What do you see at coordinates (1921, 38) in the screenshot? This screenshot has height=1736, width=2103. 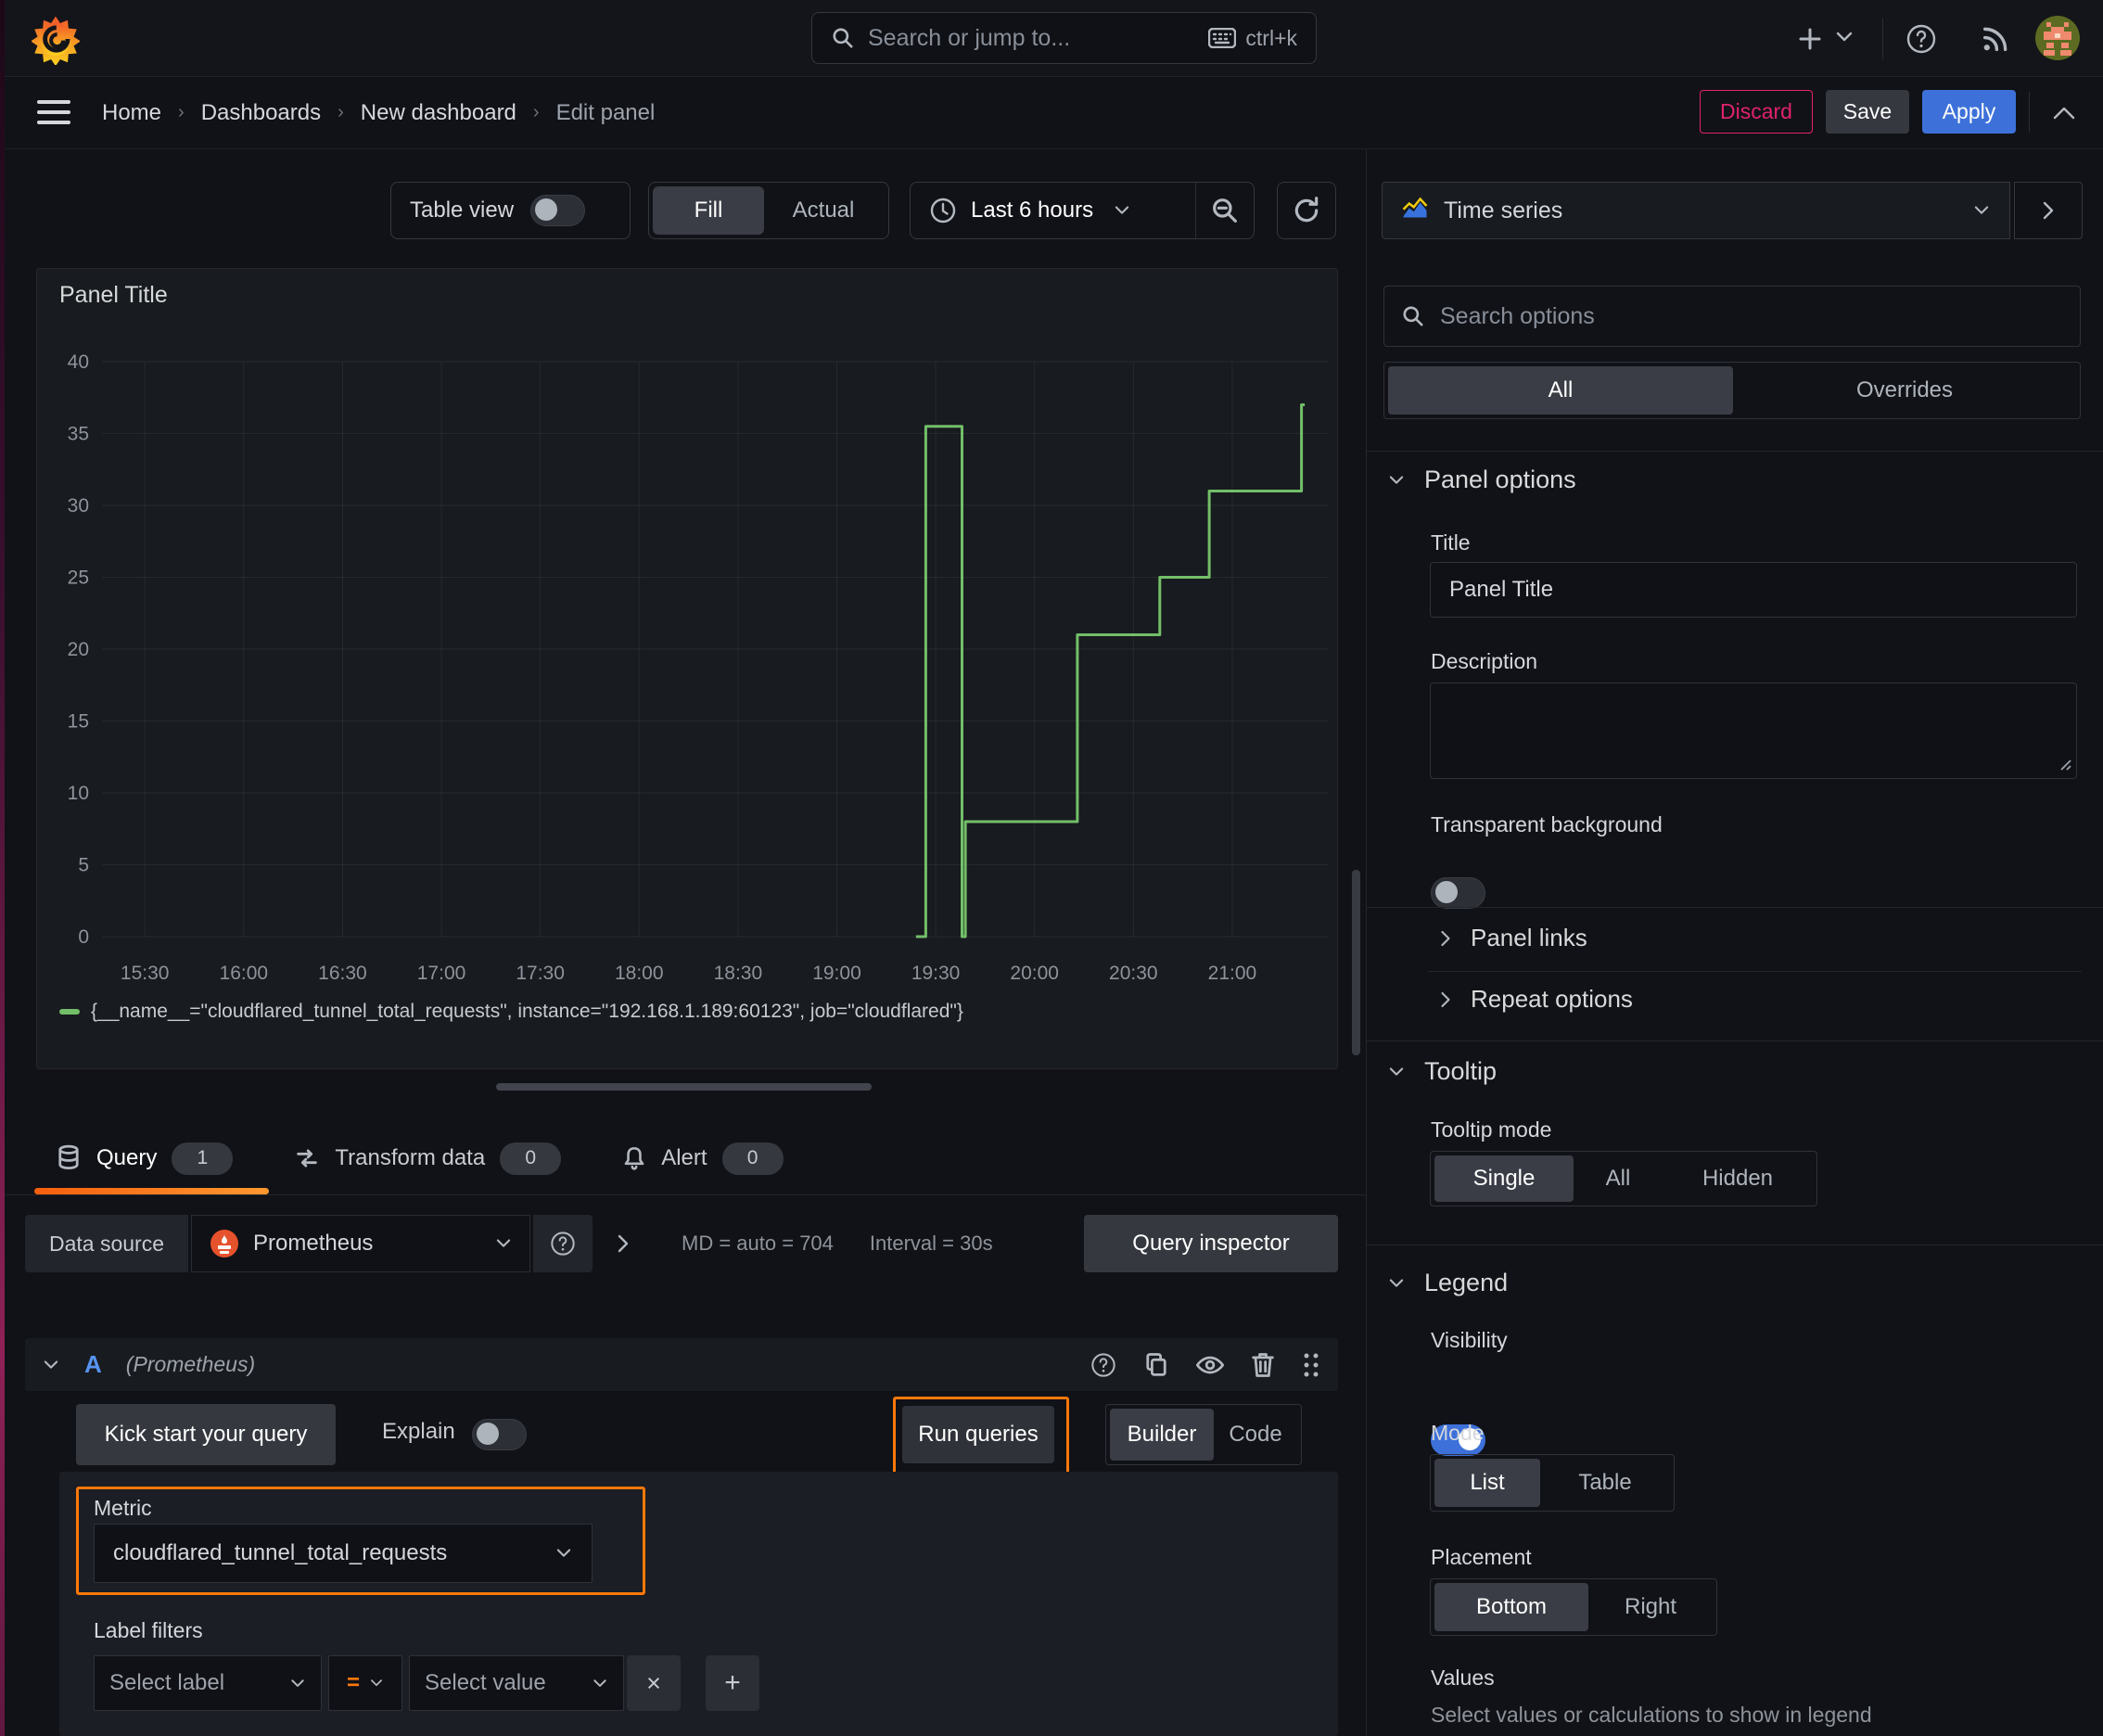 I see `help-button` at bounding box center [1921, 38].